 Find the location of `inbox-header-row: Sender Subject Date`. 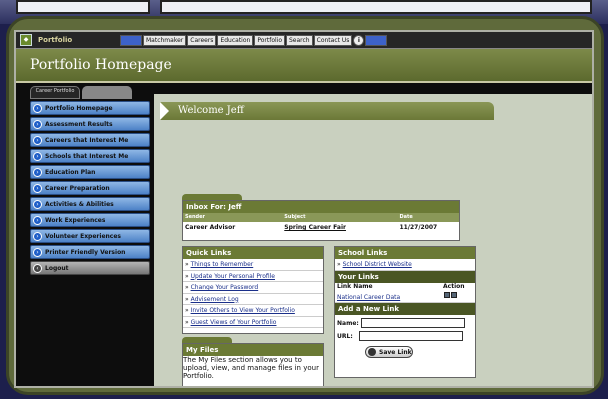

inbox-header-row: Sender Subject Date is located at coordinates (321, 217).